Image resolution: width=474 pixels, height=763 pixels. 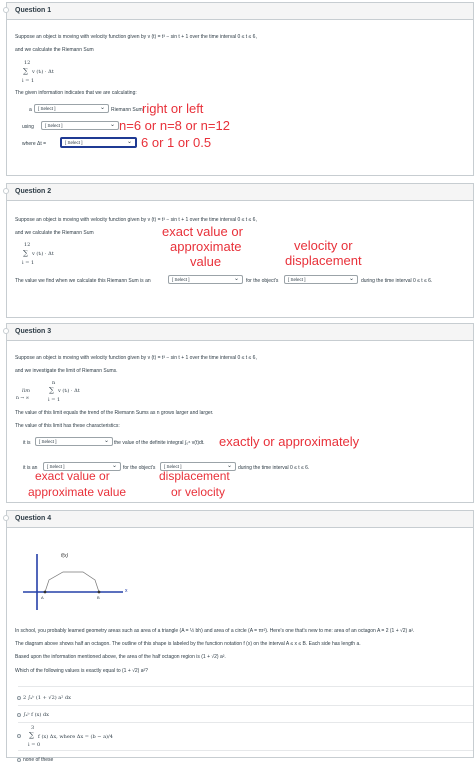 What do you see at coordinates (27, 443) in the screenshot?
I see `q3-it-is: it is` at bounding box center [27, 443].